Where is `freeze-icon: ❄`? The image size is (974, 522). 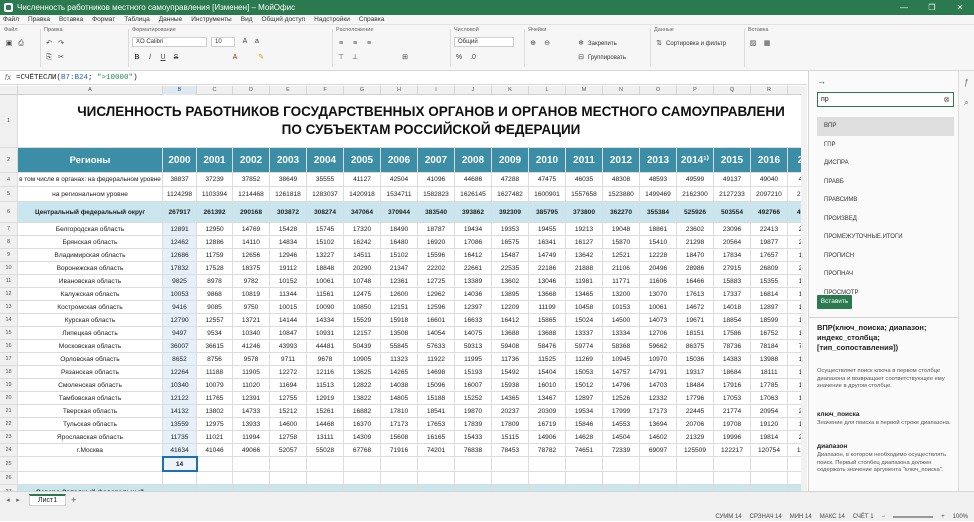
freeze-icon: ❄ is located at coordinates (581, 44).